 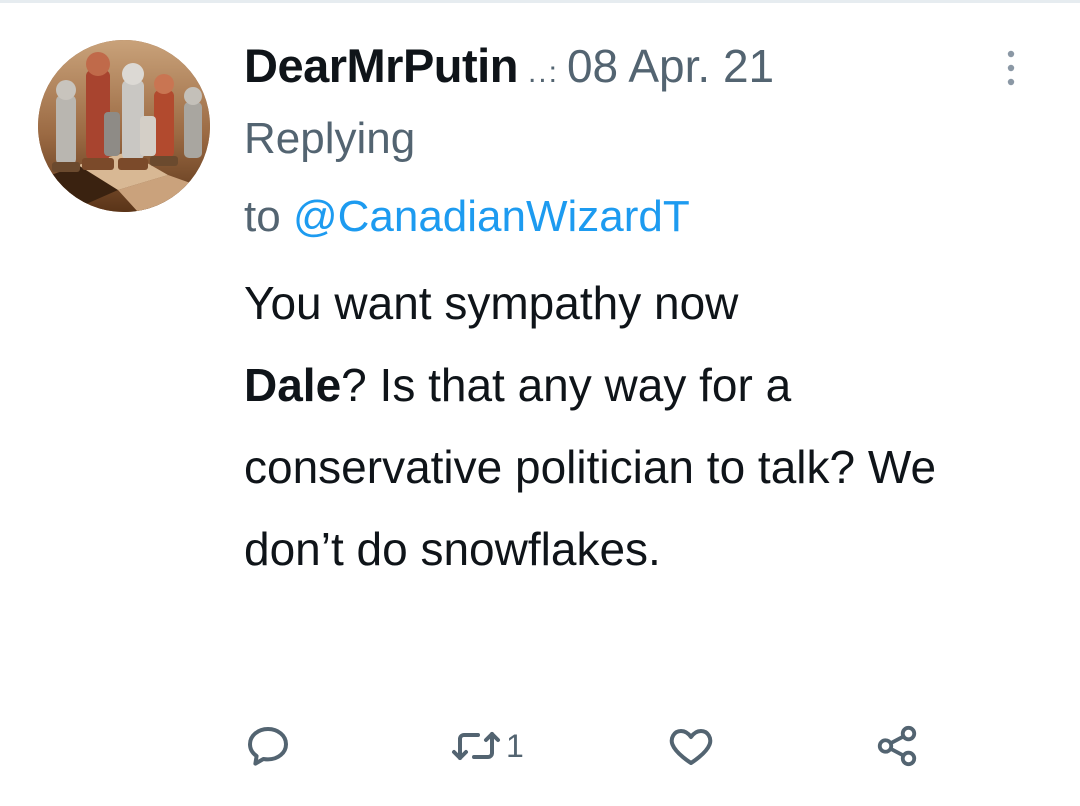 I want to click on share-button, so click(x=897, y=746).